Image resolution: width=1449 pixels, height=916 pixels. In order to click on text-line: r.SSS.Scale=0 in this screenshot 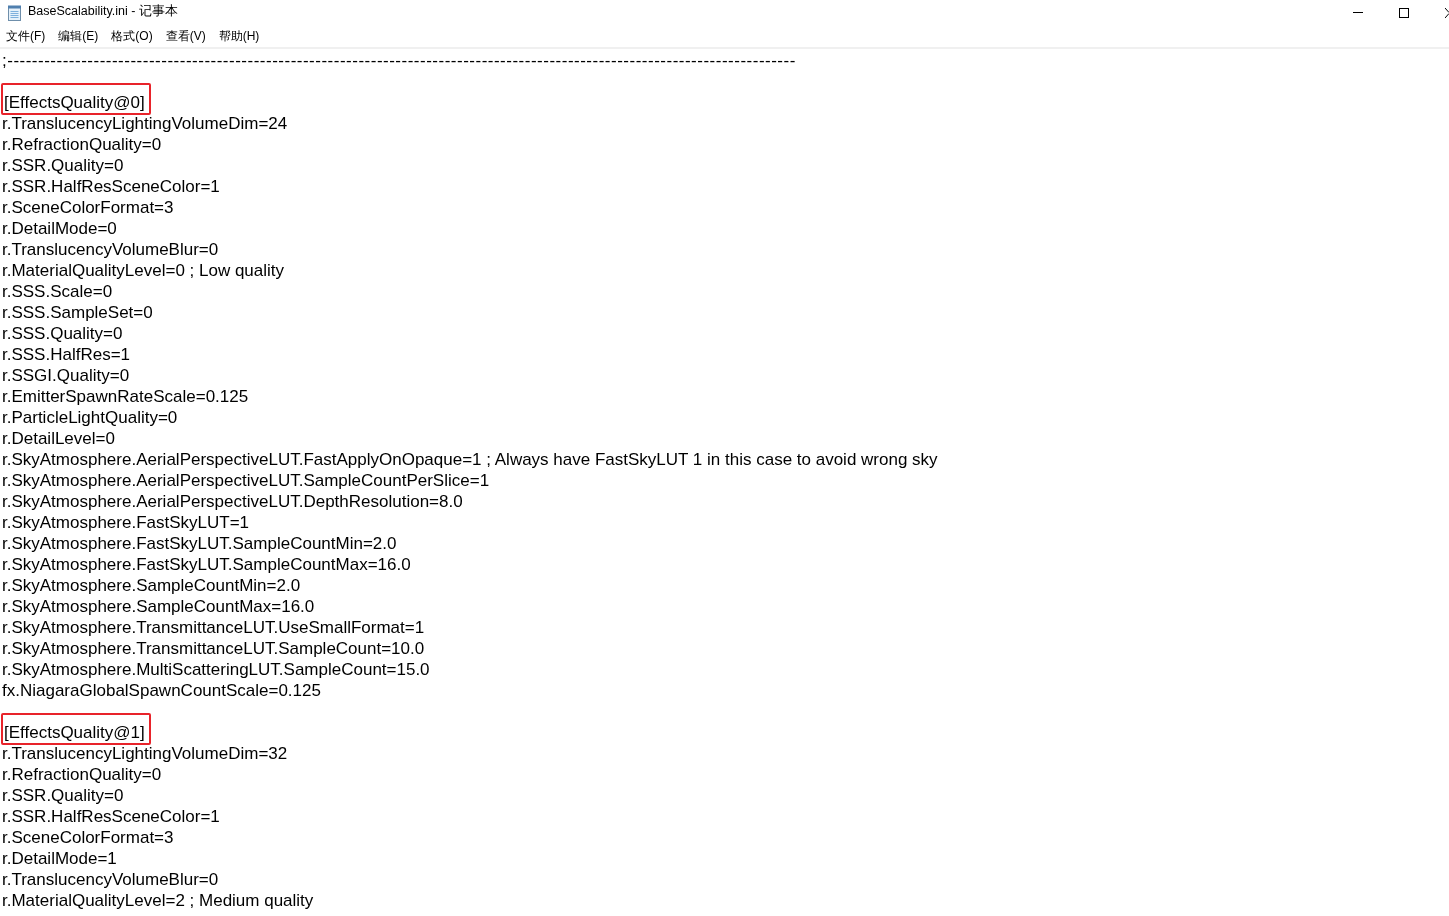, I will do `click(57, 291)`.